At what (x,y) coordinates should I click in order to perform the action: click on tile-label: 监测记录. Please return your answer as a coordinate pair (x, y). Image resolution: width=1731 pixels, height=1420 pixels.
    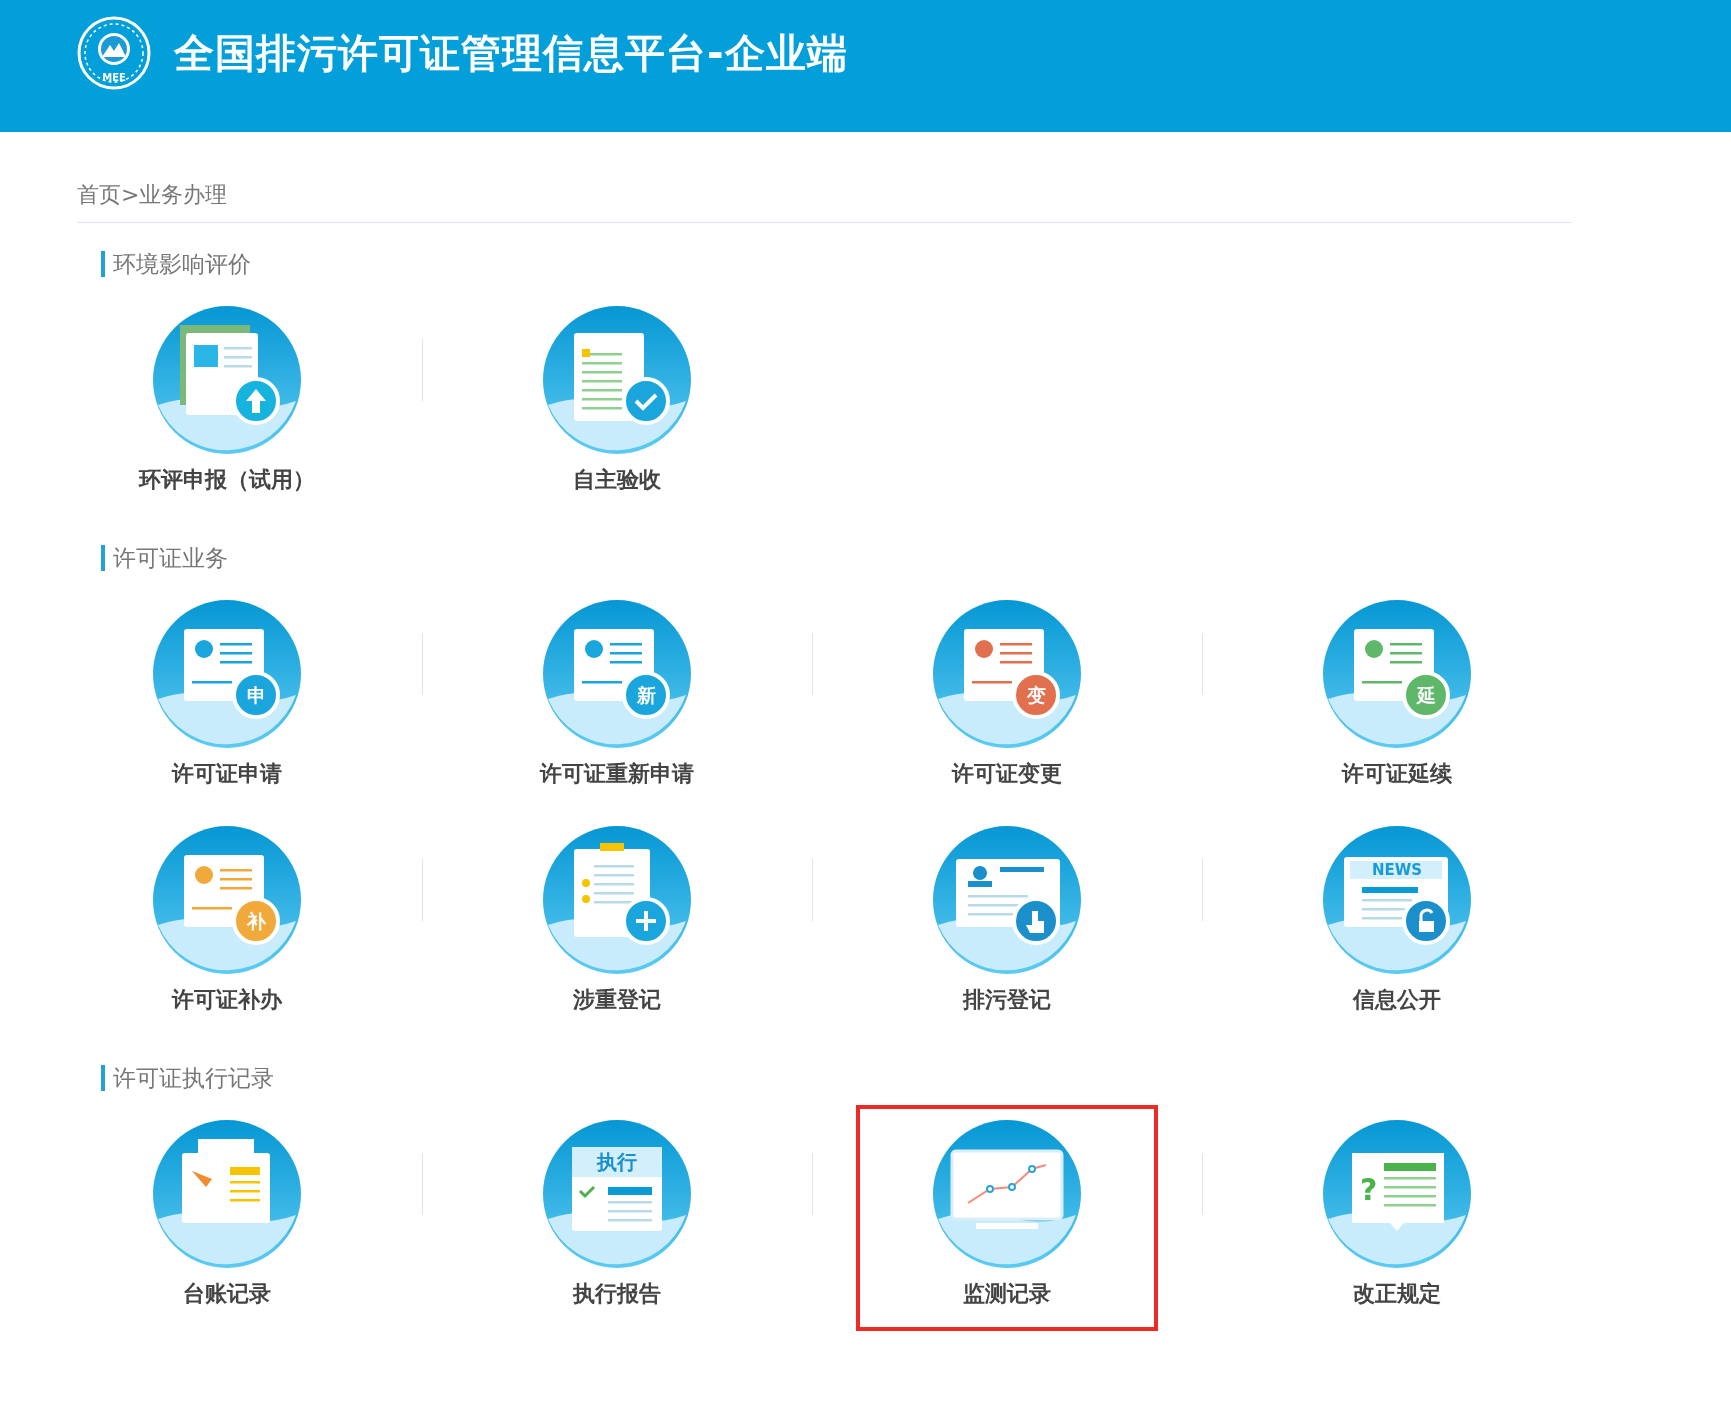
    Looking at the image, I should click on (1007, 1294).